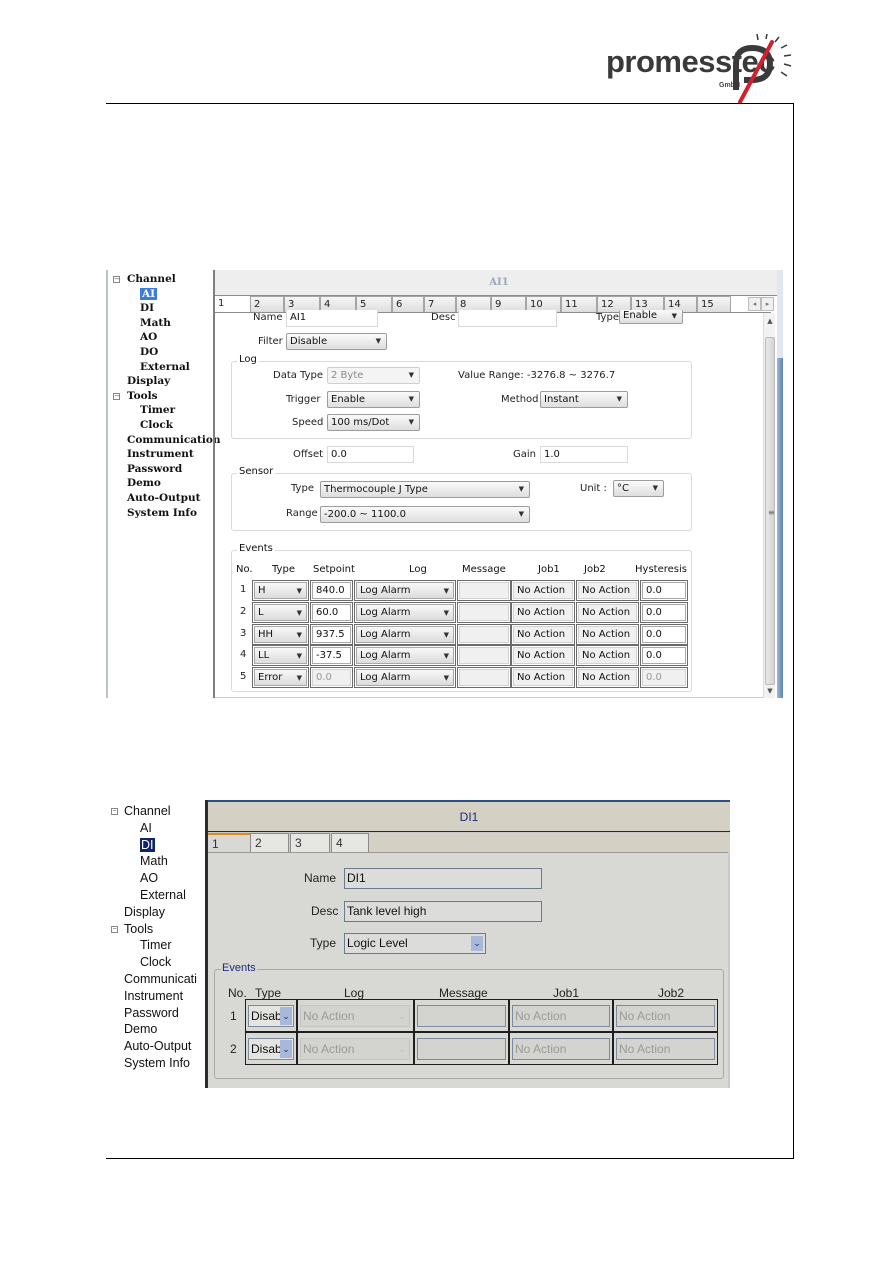 Image resolution: width=893 pixels, height=1263 pixels. I want to click on name-input: DI1, so click(443, 878).